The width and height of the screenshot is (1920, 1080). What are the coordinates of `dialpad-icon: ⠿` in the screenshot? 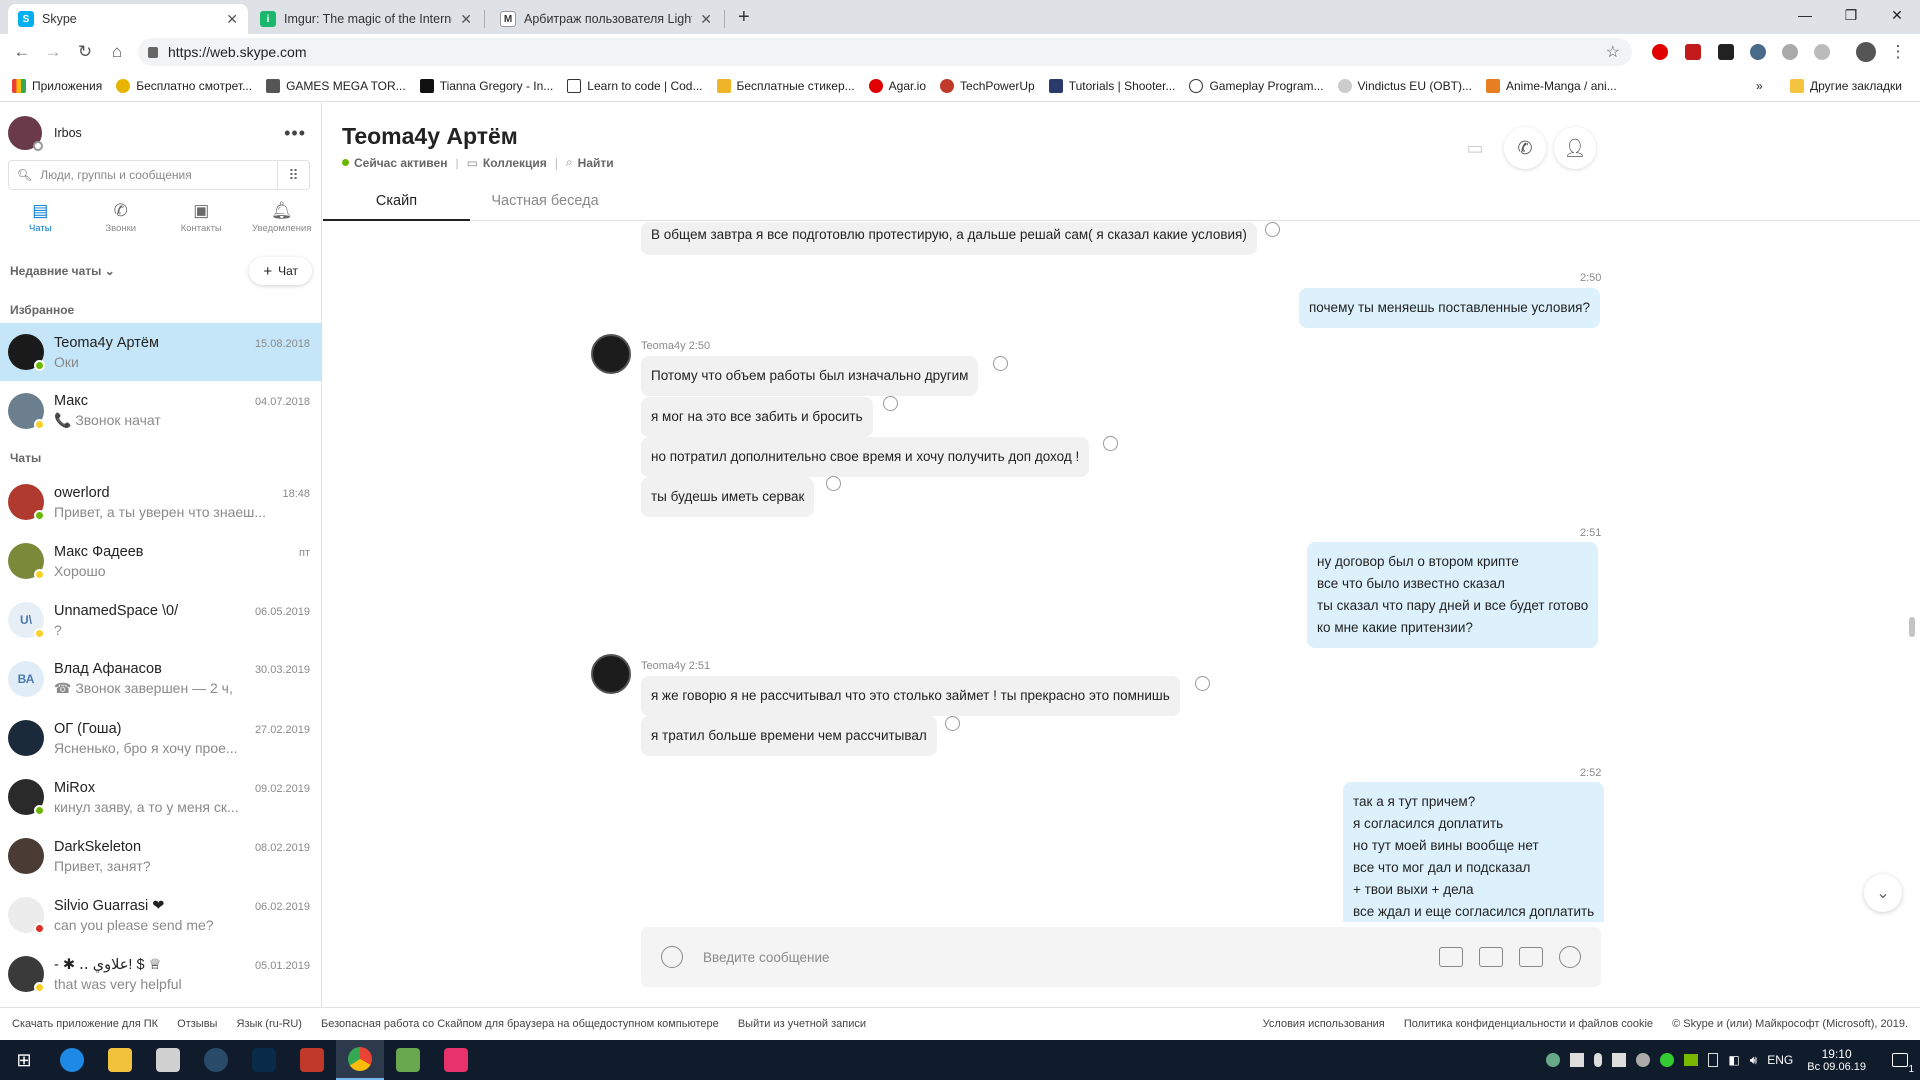 It's located at (293, 175).